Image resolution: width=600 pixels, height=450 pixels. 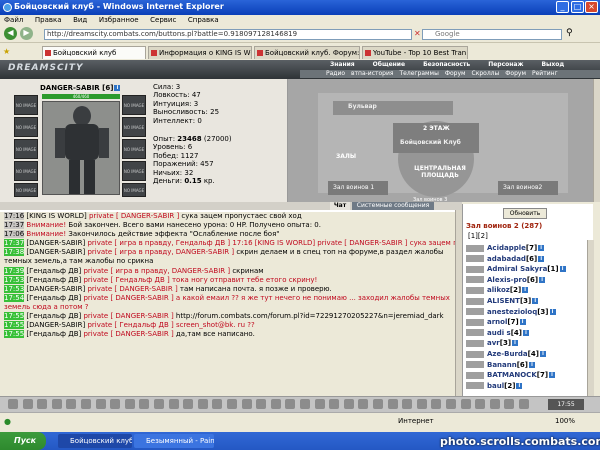 I want to click on nav-communication: Общение, so click(x=389, y=64).